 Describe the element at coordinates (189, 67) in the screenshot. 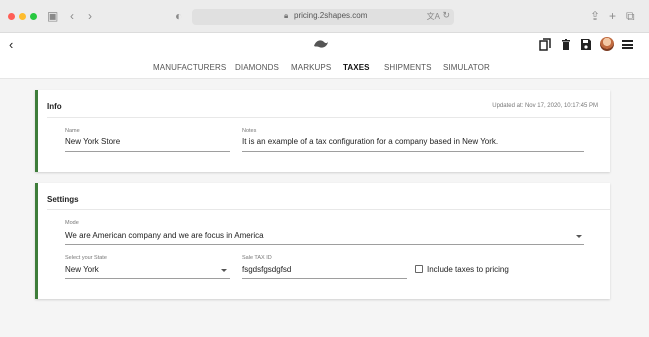

I see `tab-manufacturers: MANUFACTURERS` at that location.